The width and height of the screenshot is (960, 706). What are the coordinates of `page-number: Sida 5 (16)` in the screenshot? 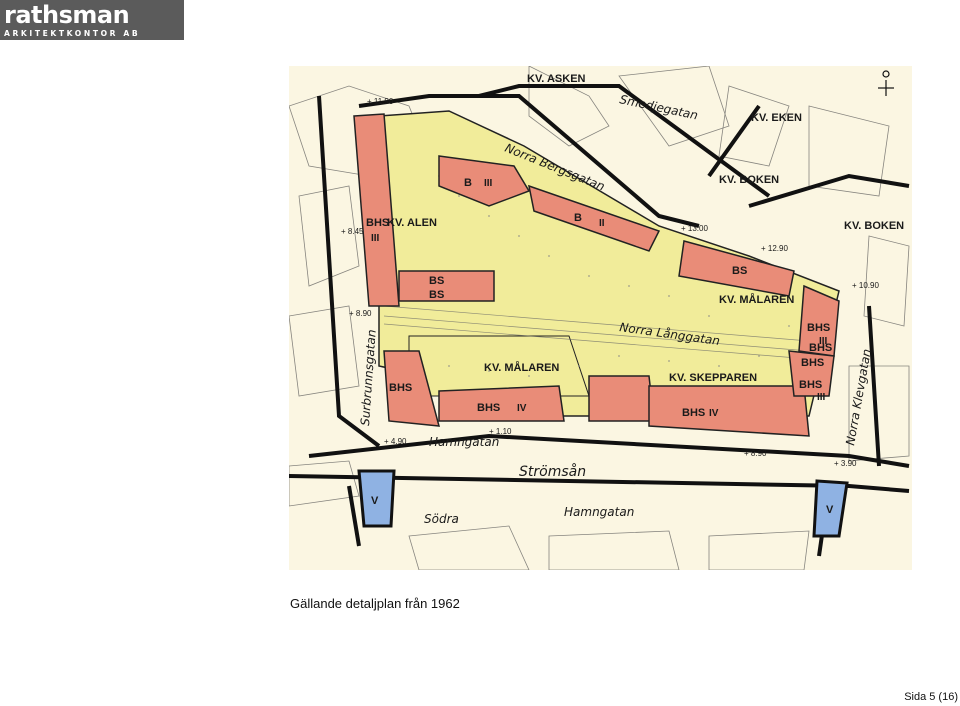 It's located at (931, 697).